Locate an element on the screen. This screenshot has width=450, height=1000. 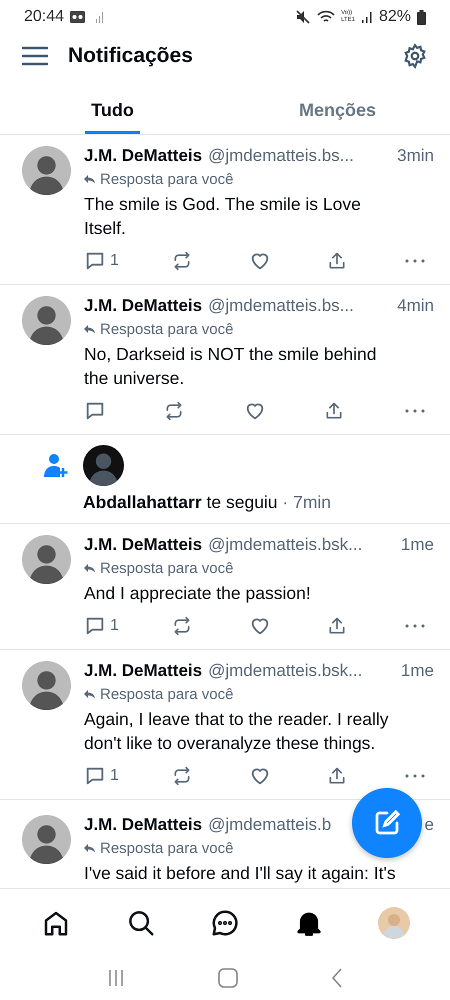
battery-percent: 82% is located at coordinates (394, 17).